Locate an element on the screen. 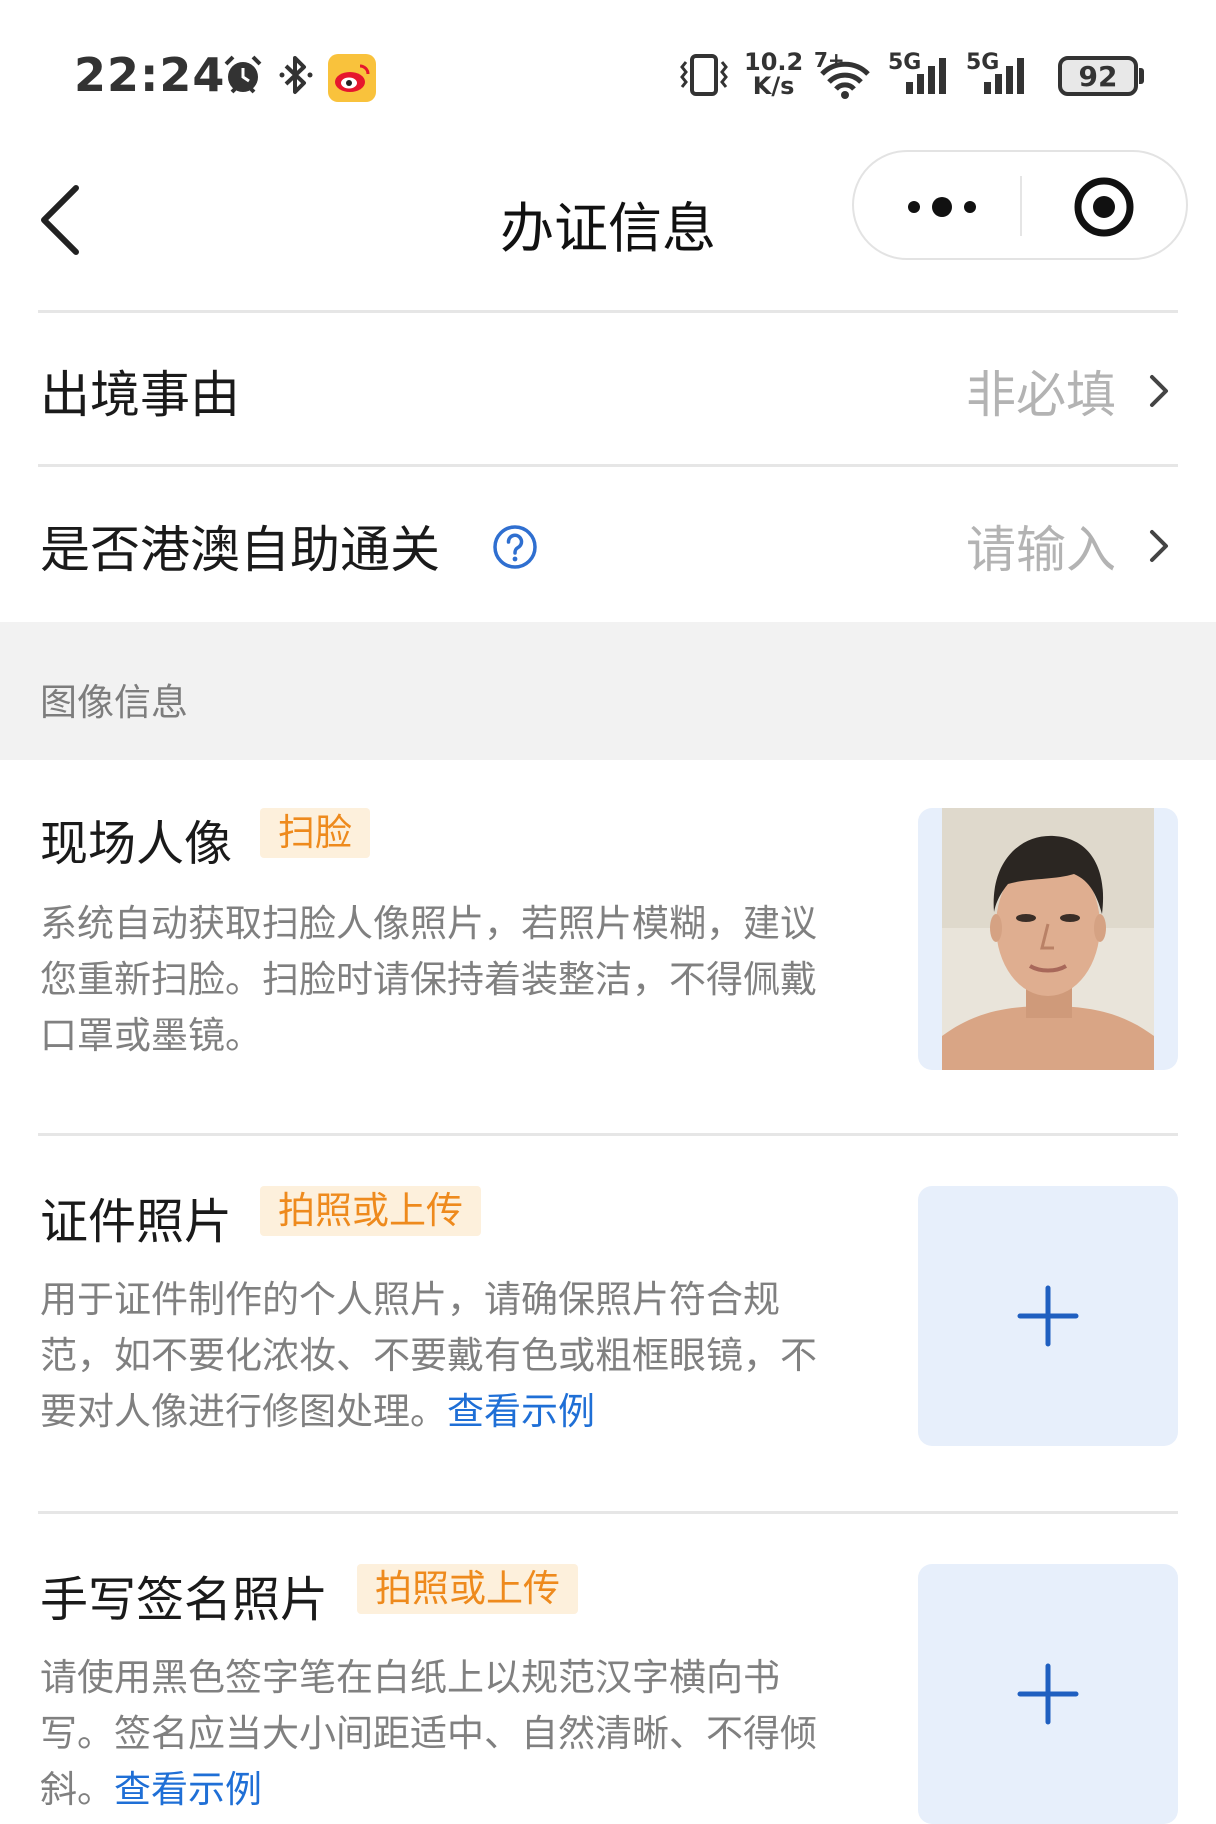 Image resolution: width=1216 pixels, height=1824 pixels. section-header: 图像信息 is located at coordinates (608, 691).